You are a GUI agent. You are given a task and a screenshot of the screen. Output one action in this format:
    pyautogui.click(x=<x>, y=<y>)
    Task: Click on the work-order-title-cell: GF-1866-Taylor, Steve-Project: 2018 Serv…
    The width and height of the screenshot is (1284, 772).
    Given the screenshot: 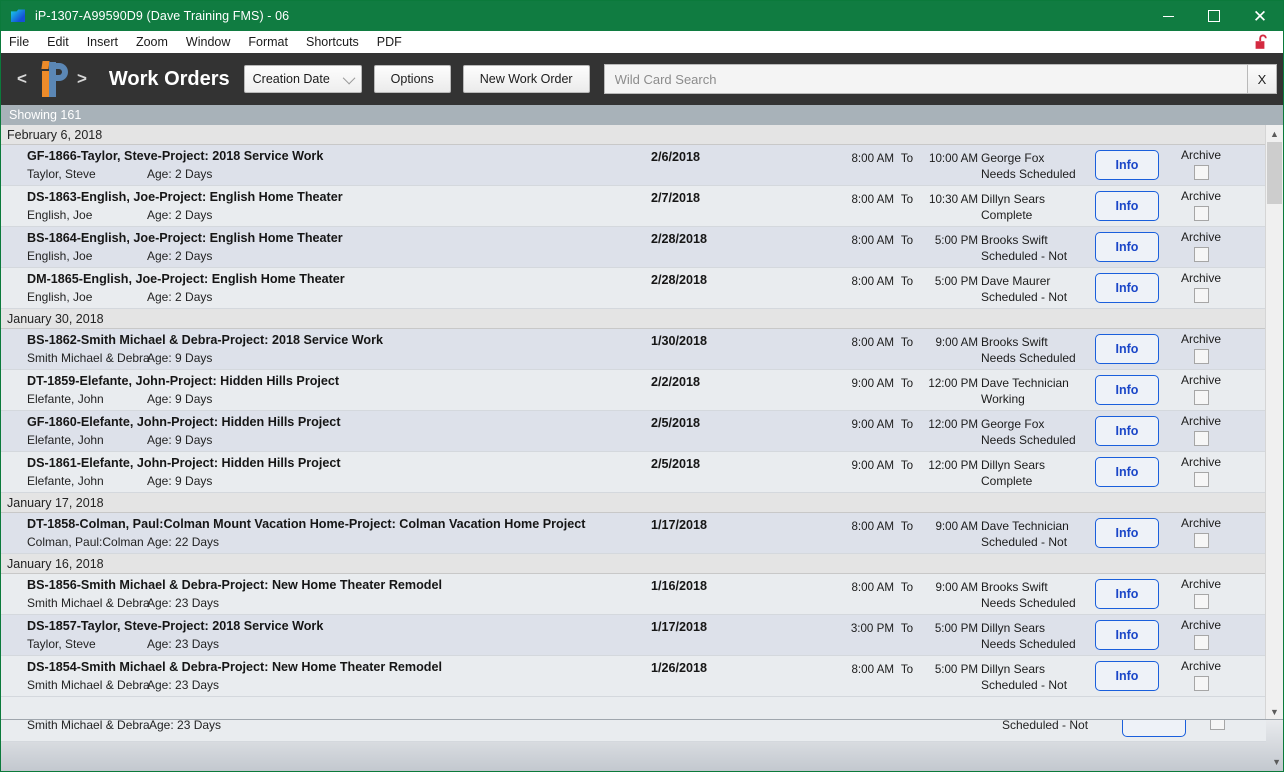 What is the action you would take?
    pyautogui.click(x=326, y=165)
    